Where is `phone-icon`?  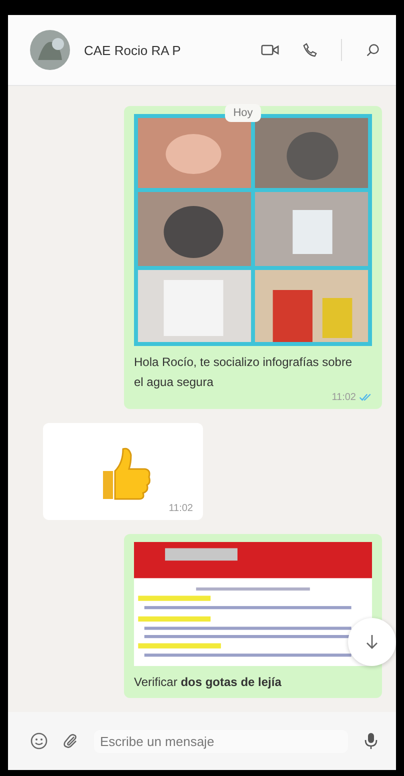 phone-icon is located at coordinates (310, 50).